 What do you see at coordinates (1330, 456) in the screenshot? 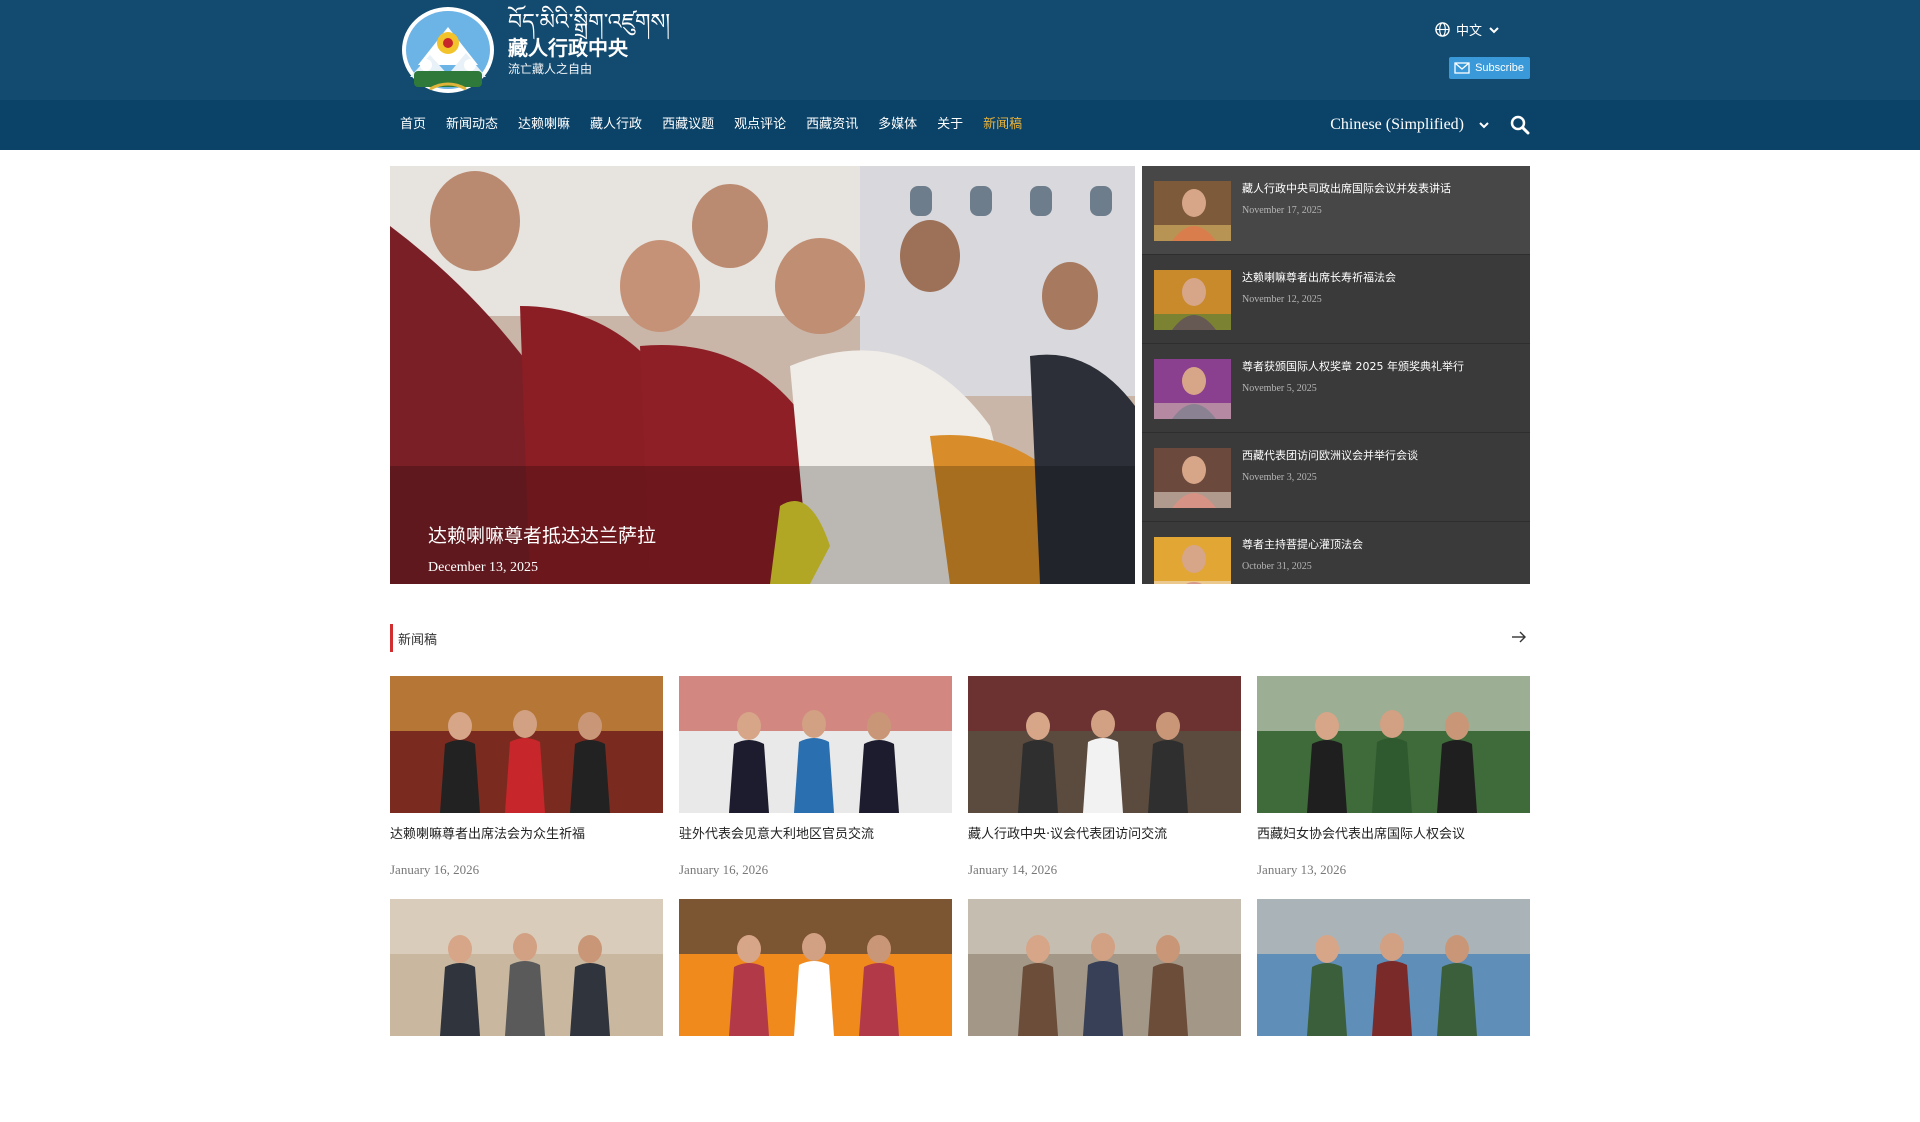
I see `featured-news-title: 西藏代表团访问欧洲议会并举行会谈` at bounding box center [1330, 456].